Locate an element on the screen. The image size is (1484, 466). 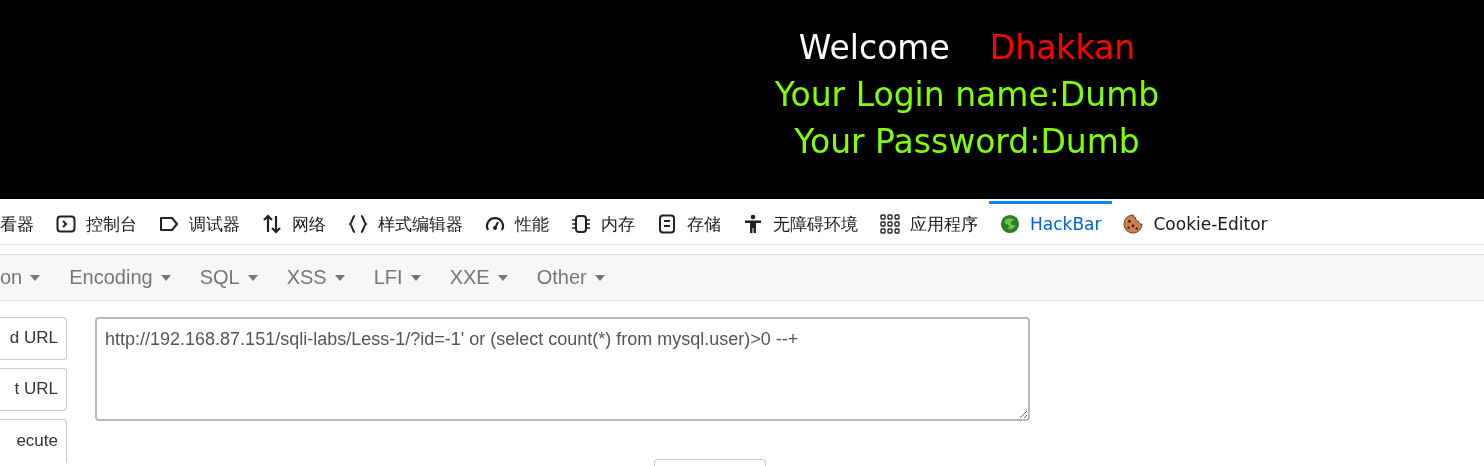
menu-dropdown: Encoding is located at coordinates (120, 277).